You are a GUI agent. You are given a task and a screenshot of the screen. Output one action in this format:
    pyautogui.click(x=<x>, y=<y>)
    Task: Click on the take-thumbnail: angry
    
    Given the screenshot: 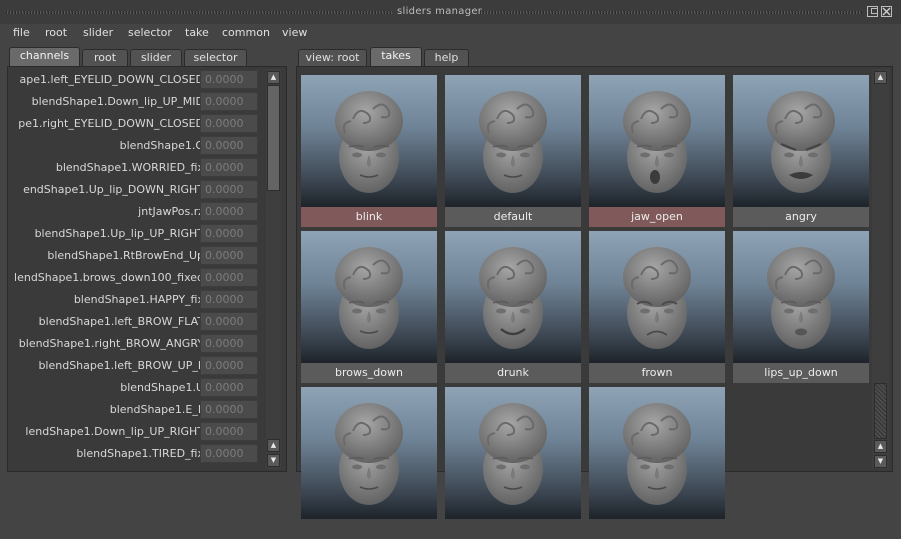 What is the action you would take?
    pyautogui.click(x=801, y=151)
    